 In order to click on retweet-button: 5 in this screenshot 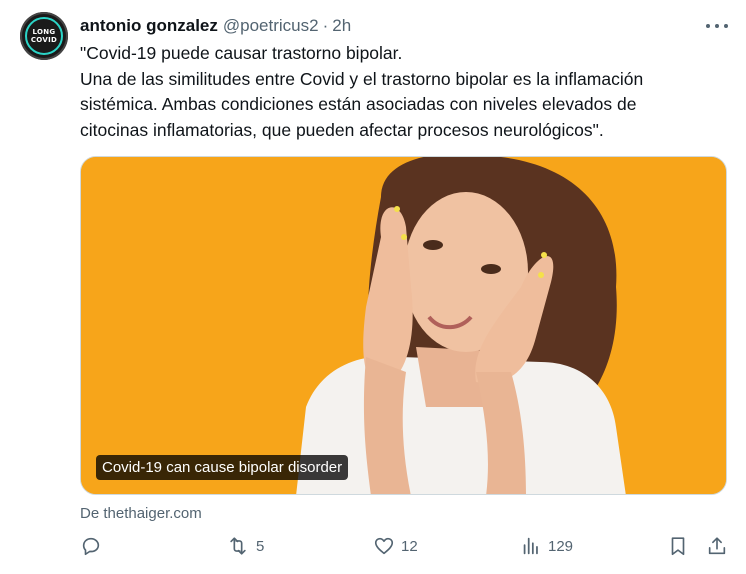, I will do `click(245, 546)`.